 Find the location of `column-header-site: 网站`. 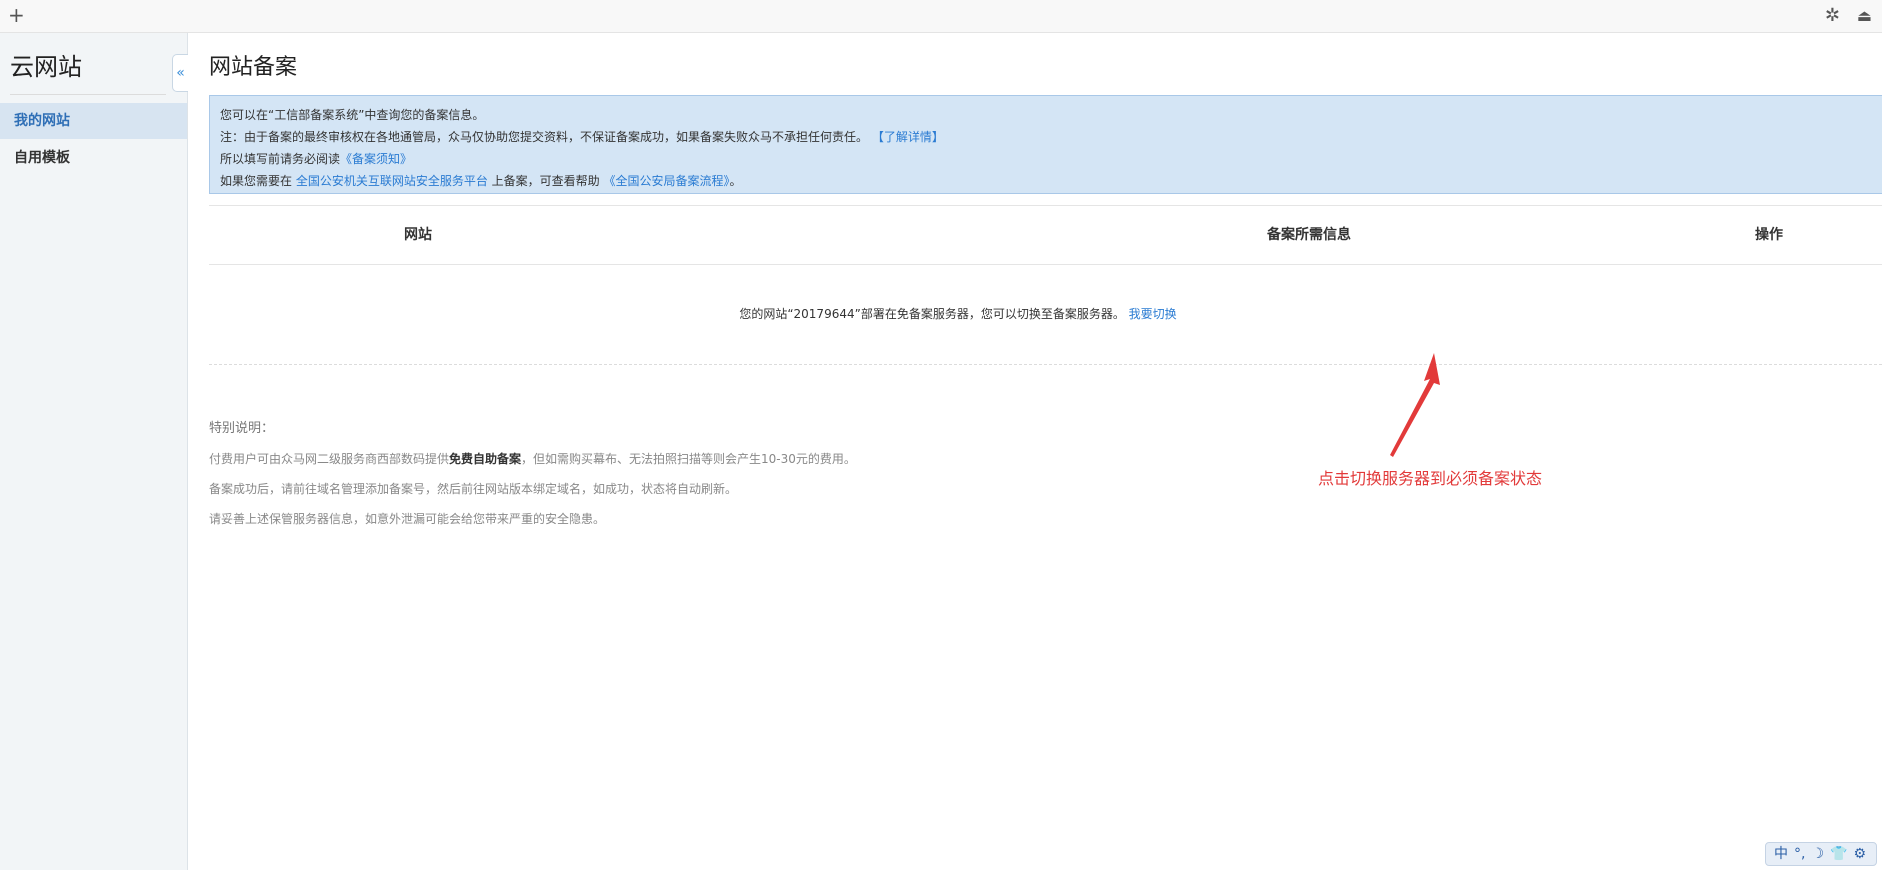

column-header-site: 网站 is located at coordinates (418, 235).